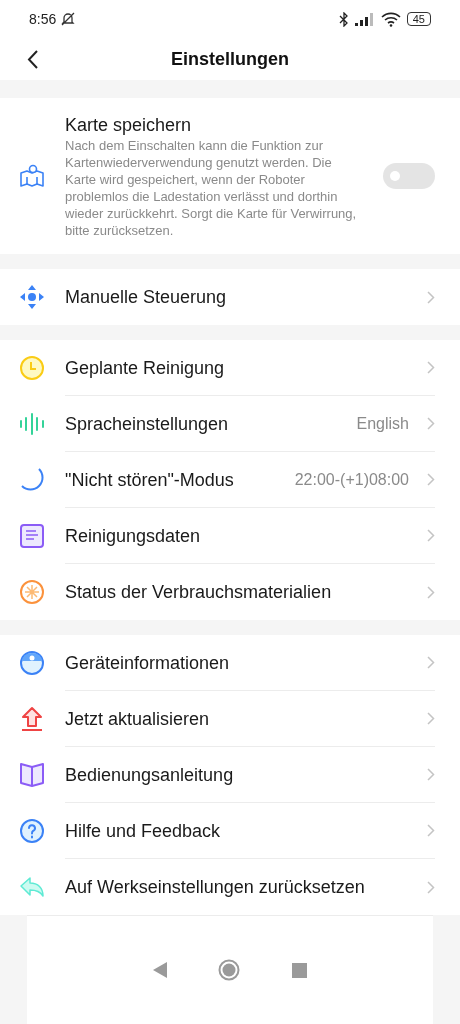 The image size is (460, 1024). I want to click on help-icon, so click(32, 831).